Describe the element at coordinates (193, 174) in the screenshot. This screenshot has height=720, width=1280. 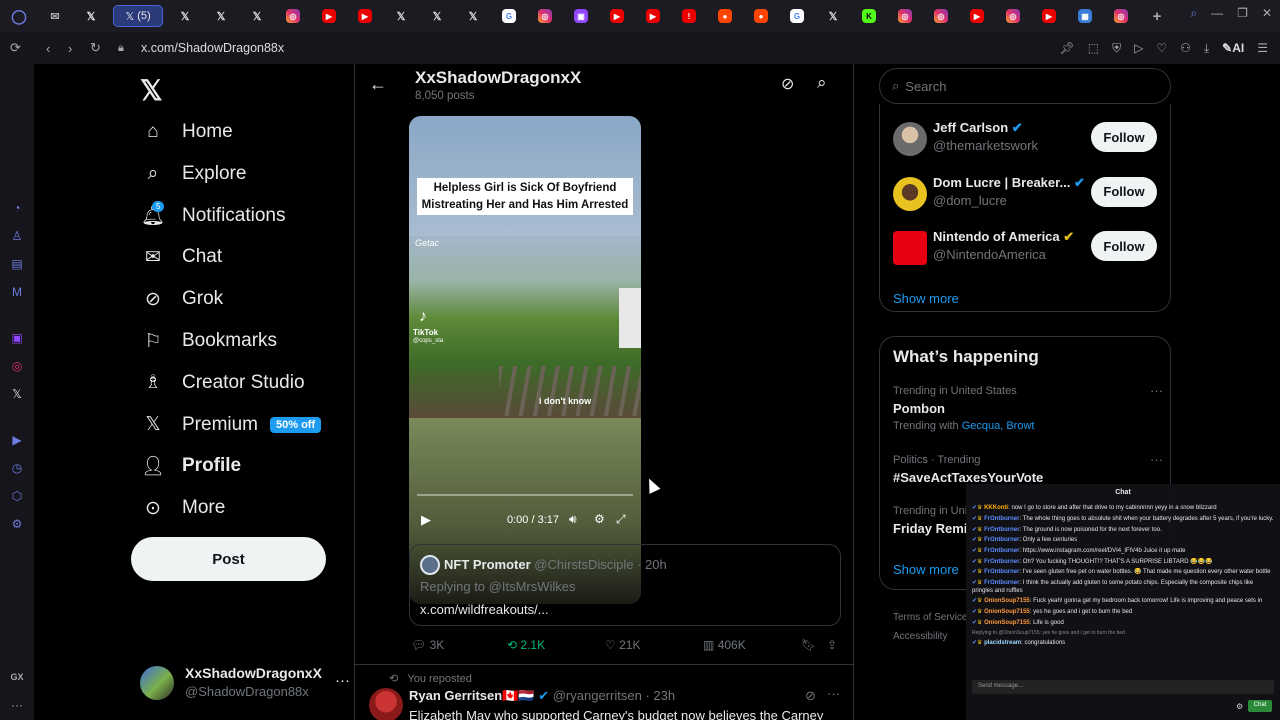
I see `nav-item-explore: ⌕ Explore` at that location.